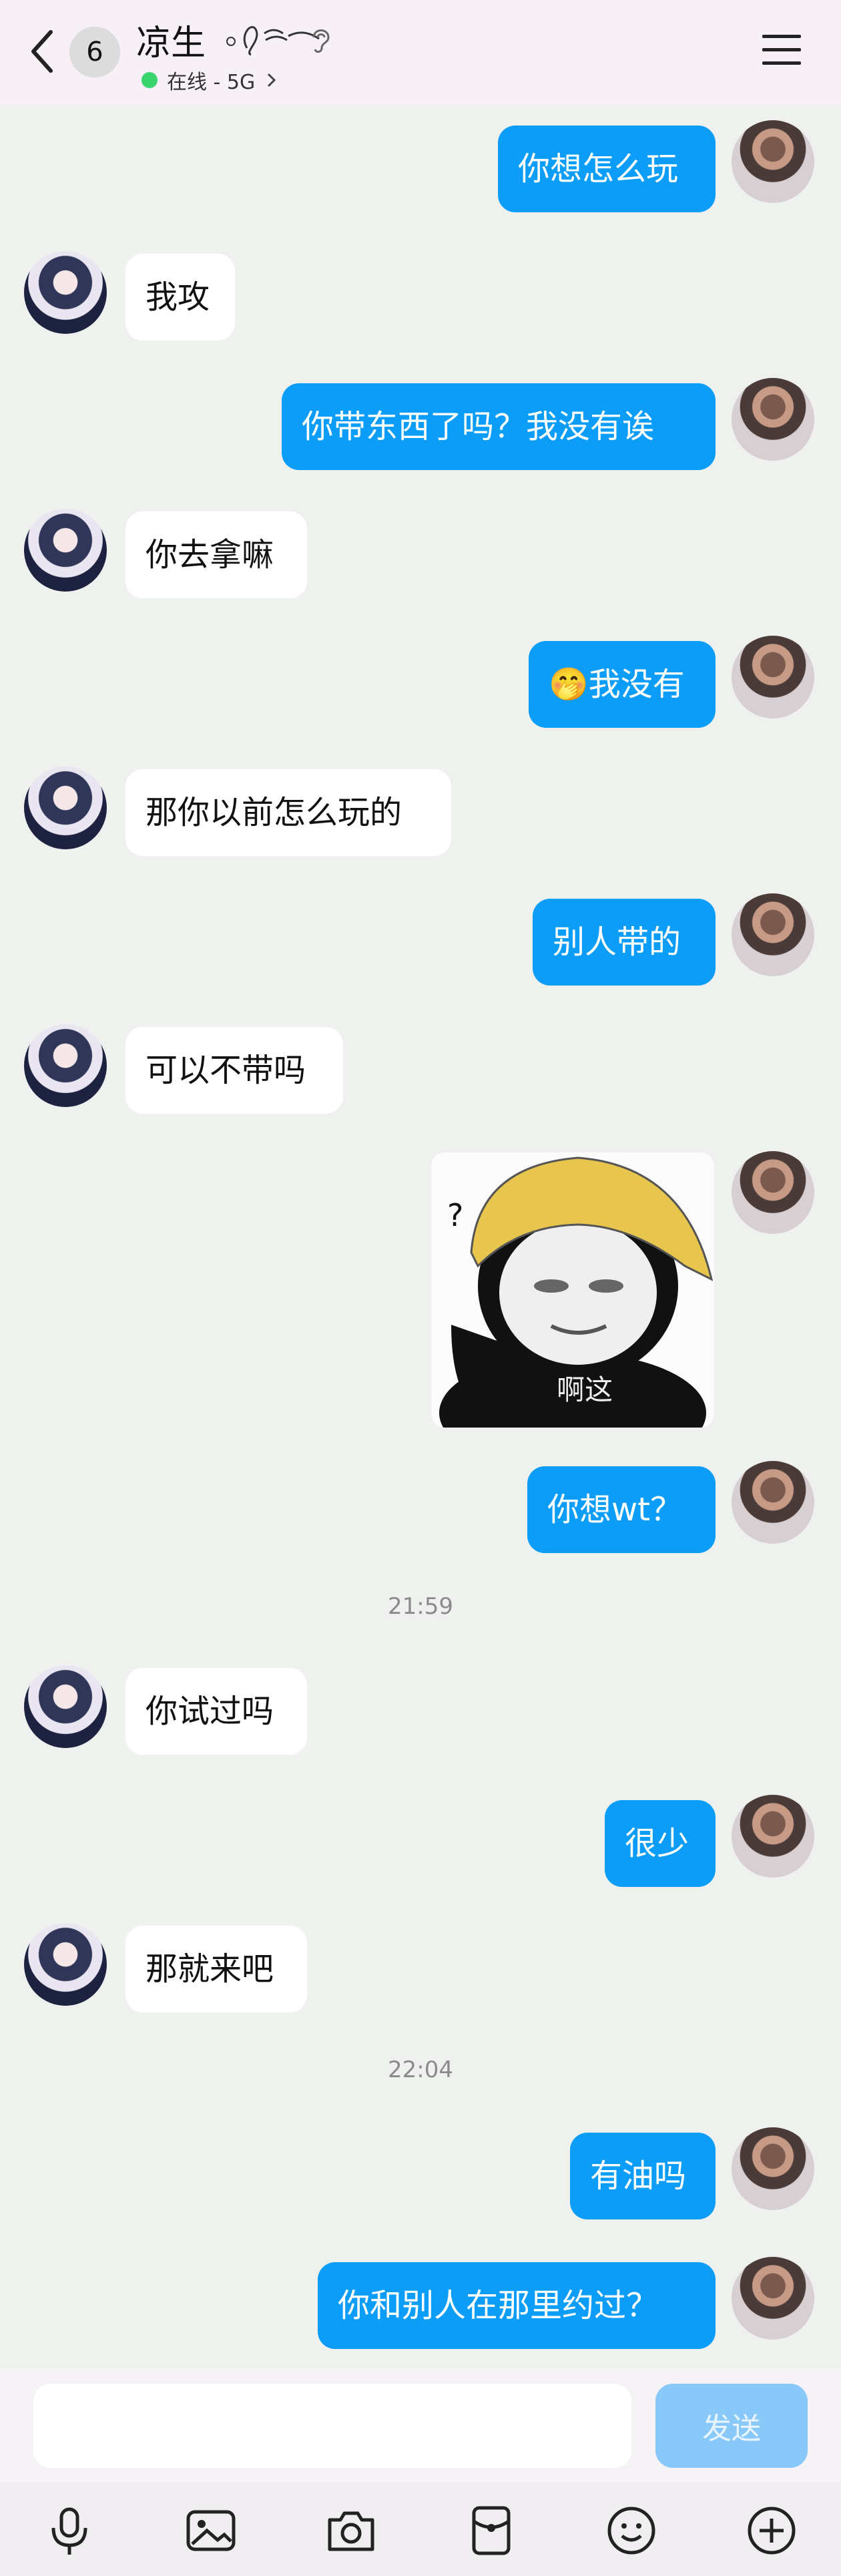 This screenshot has width=841, height=2576. What do you see at coordinates (43, 51) in the screenshot?
I see `back-arrow-icon` at bounding box center [43, 51].